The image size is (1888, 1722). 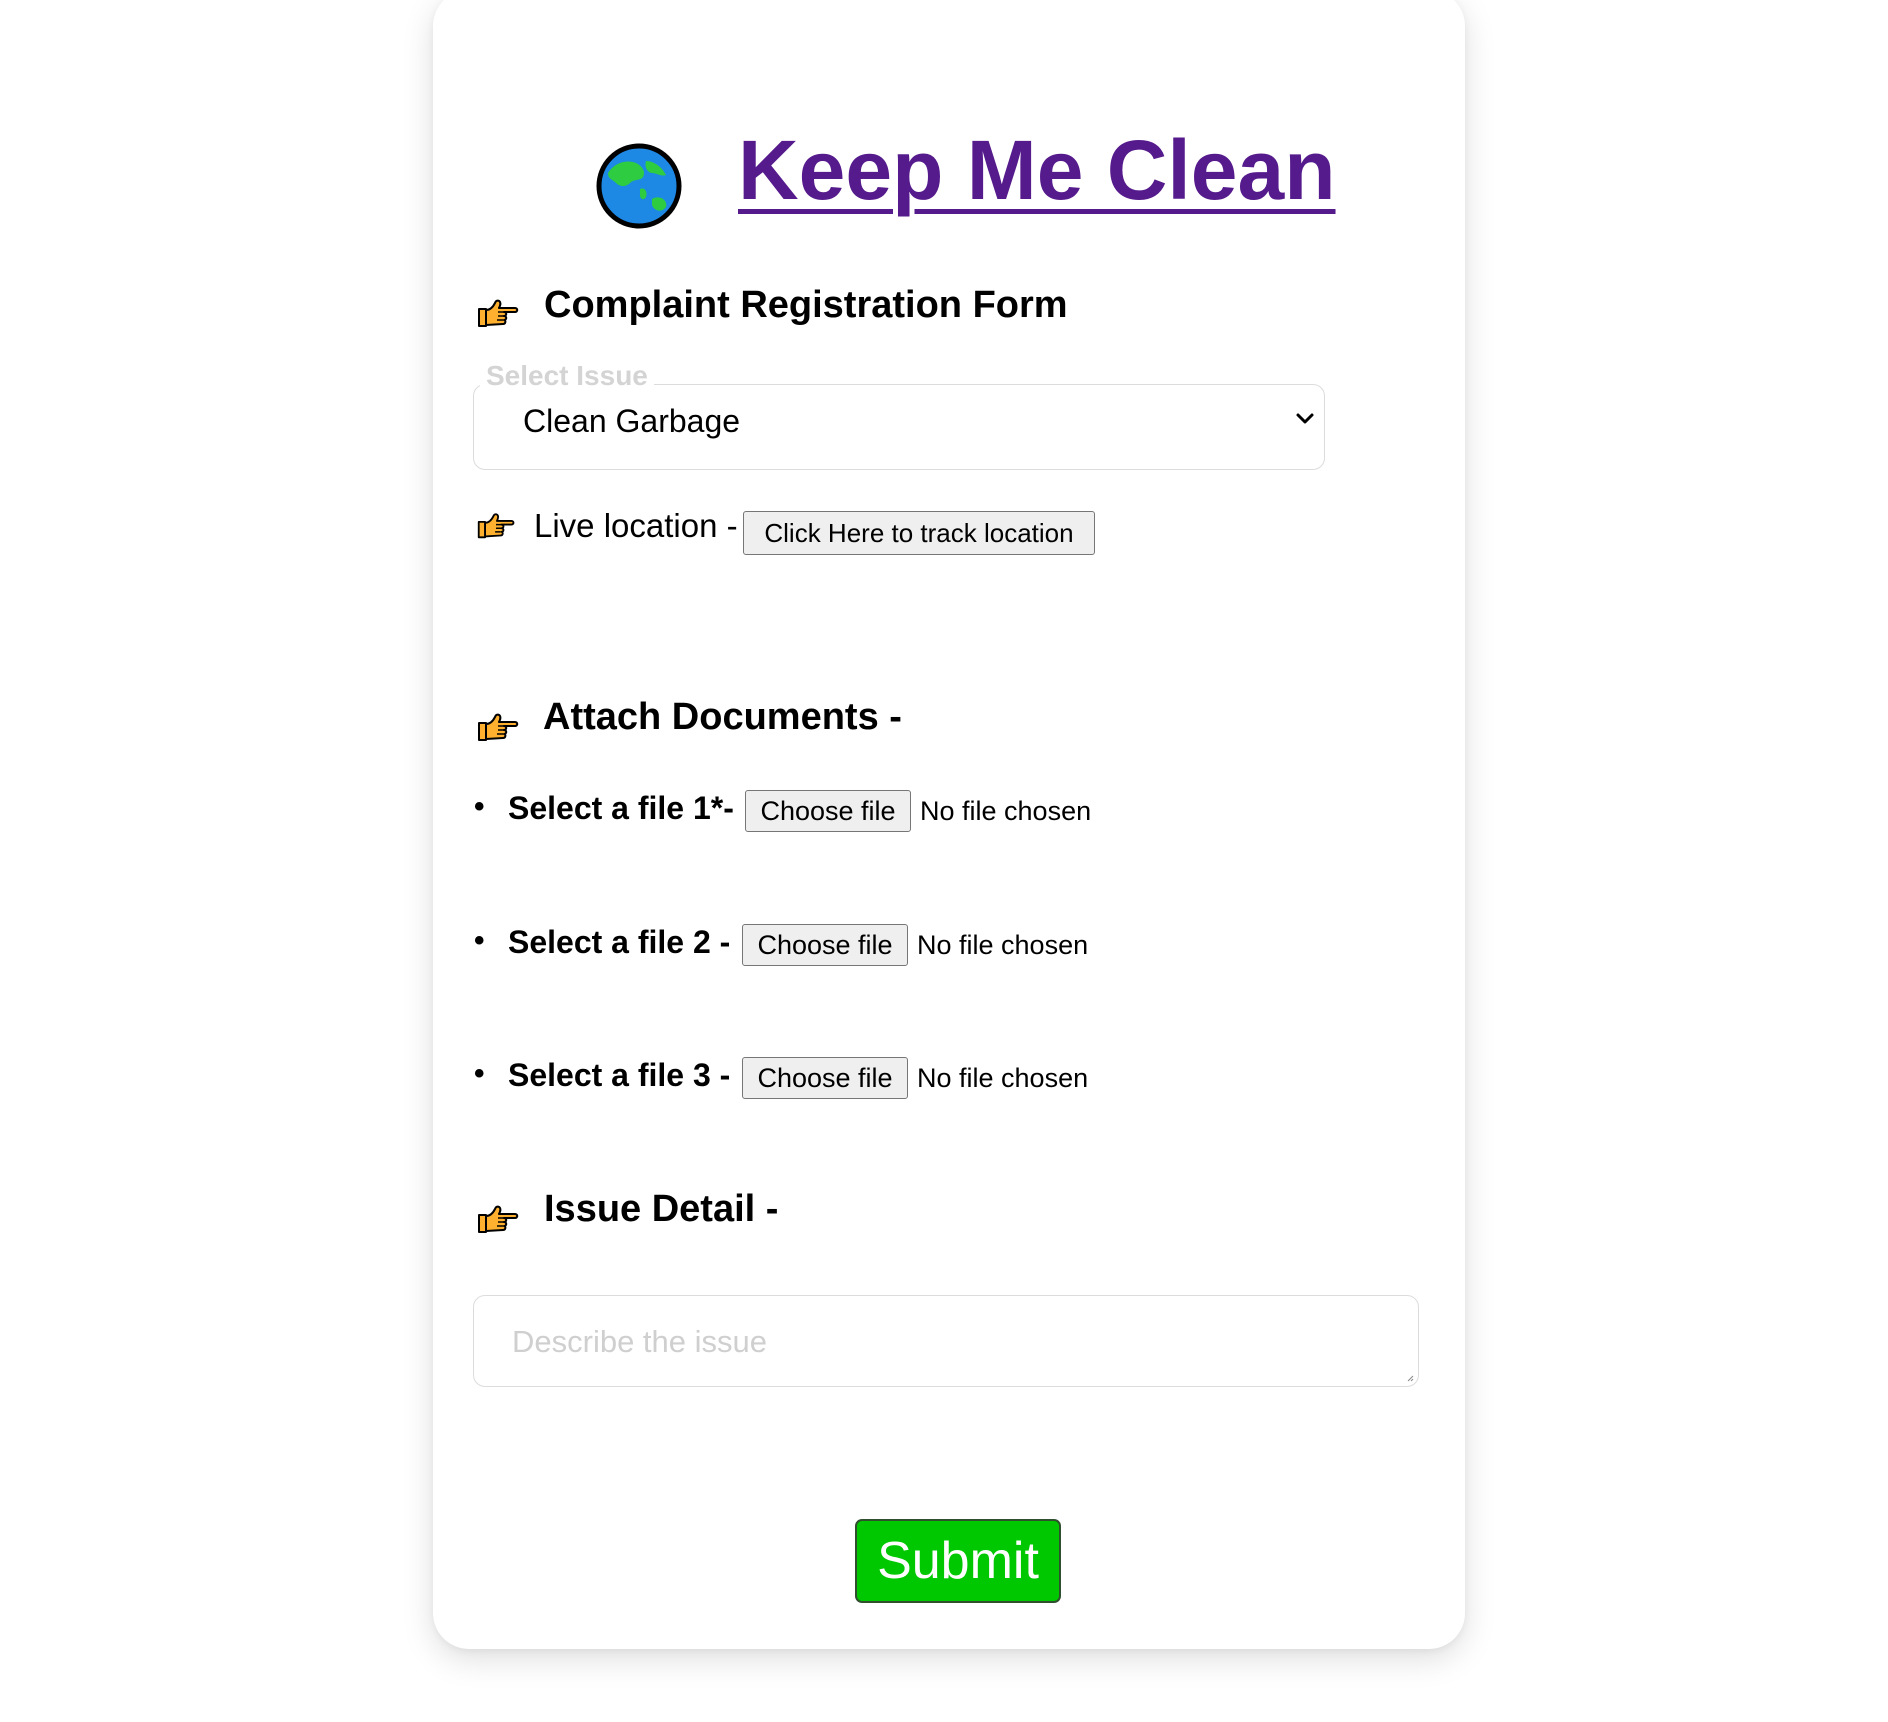 What do you see at coordinates (919, 533) in the screenshot?
I see `track-location-button: Click Here to track location` at bounding box center [919, 533].